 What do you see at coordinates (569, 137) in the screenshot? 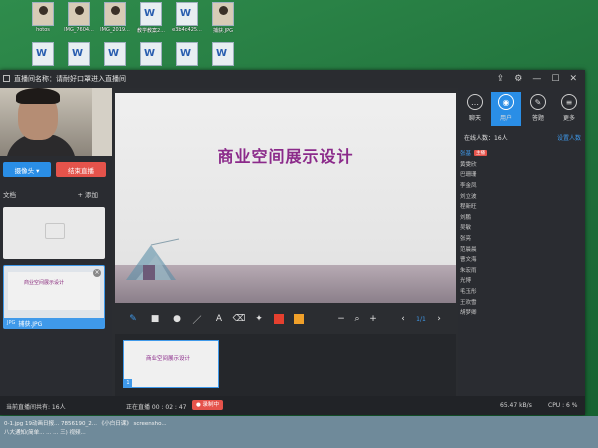
I see `set-count-link: 设置人数` at bounding box center [569, 137].